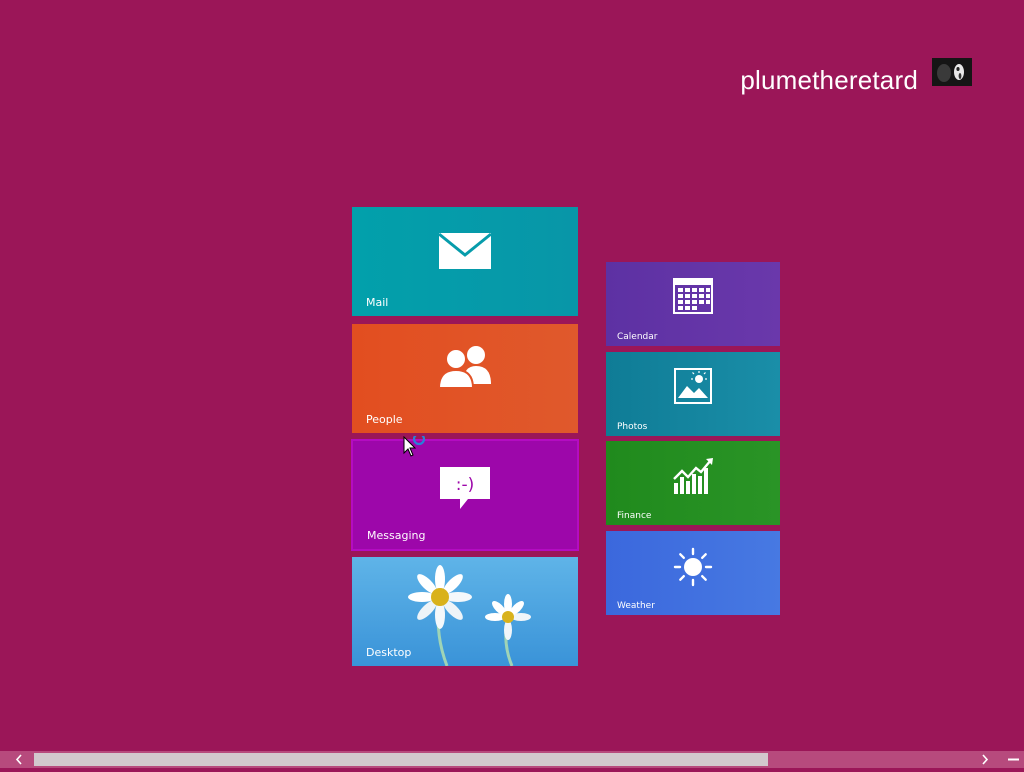 The image size is (1024, 772). What do you see at coordinates (465, 611) in the screenshot?
I see `tile-desktop: Desktop` at bounding box center [465, 611].